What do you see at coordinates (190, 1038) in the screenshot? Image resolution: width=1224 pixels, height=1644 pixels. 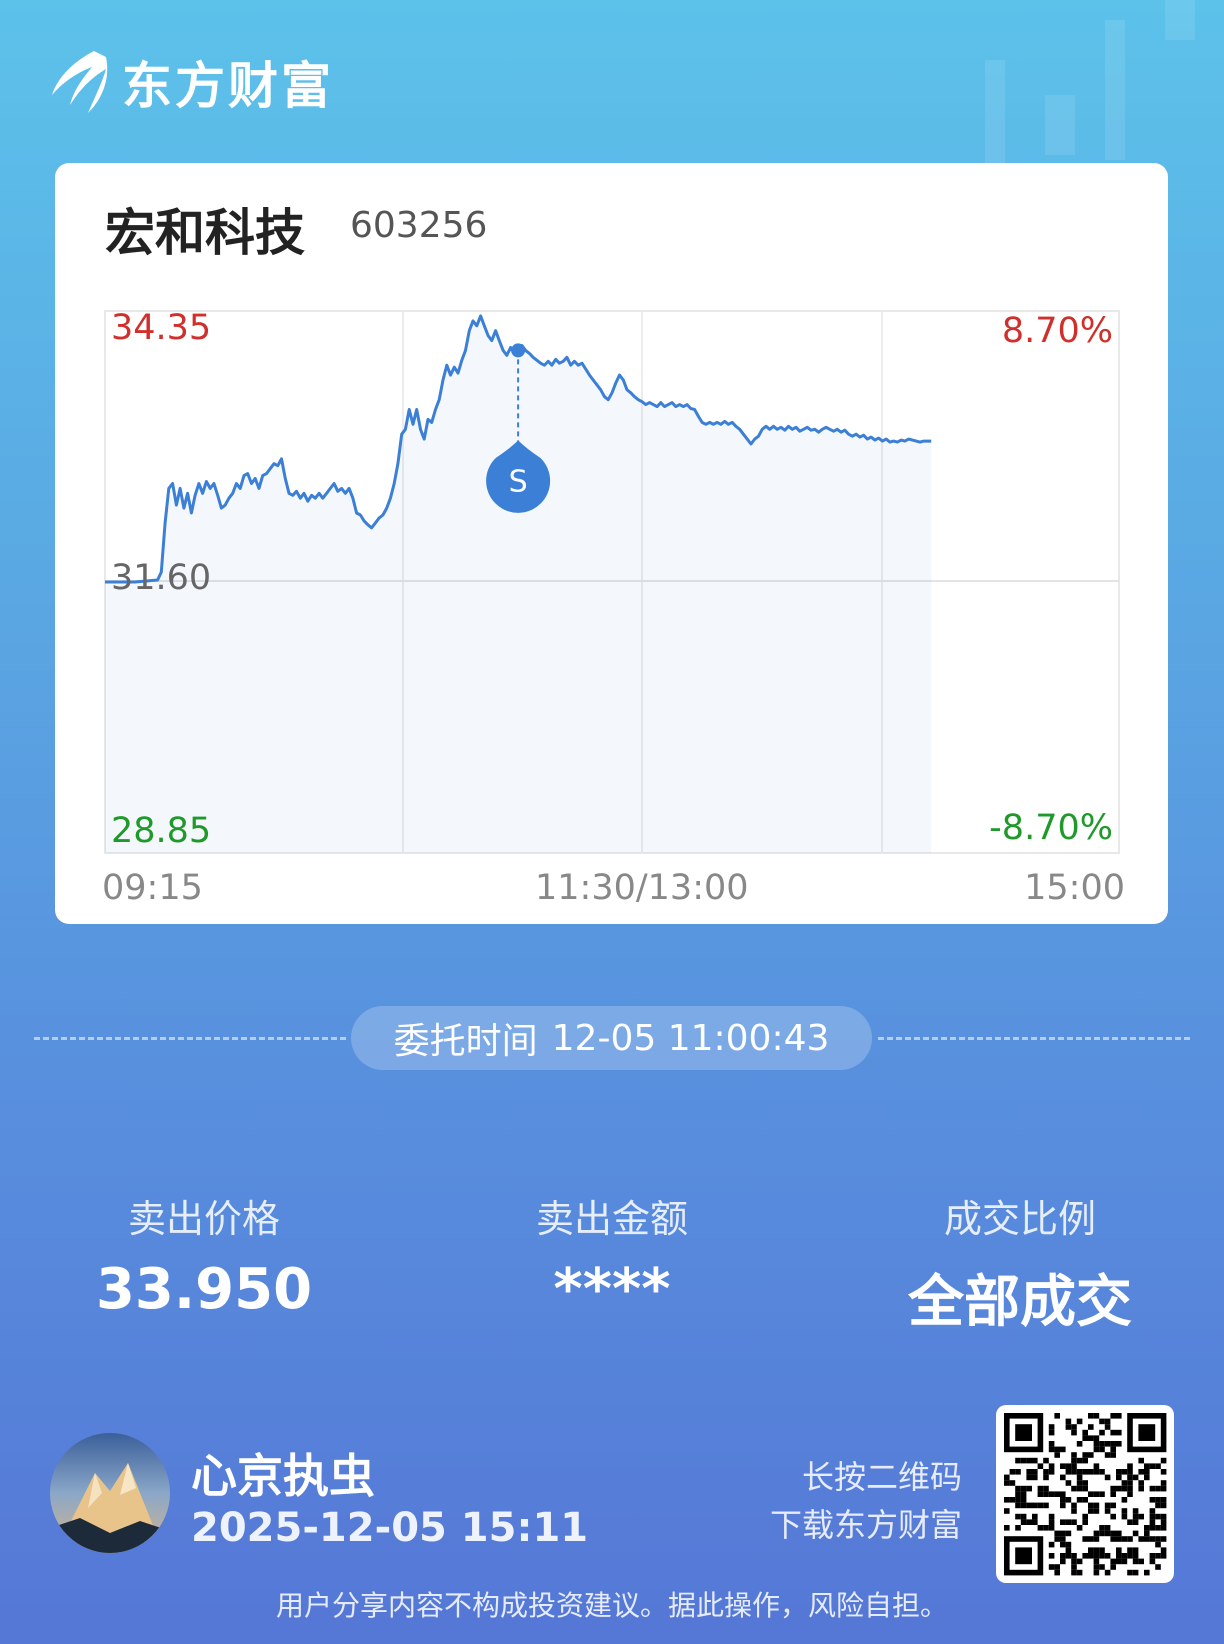 I see `divider-left` at bounding box center [190, 1038].